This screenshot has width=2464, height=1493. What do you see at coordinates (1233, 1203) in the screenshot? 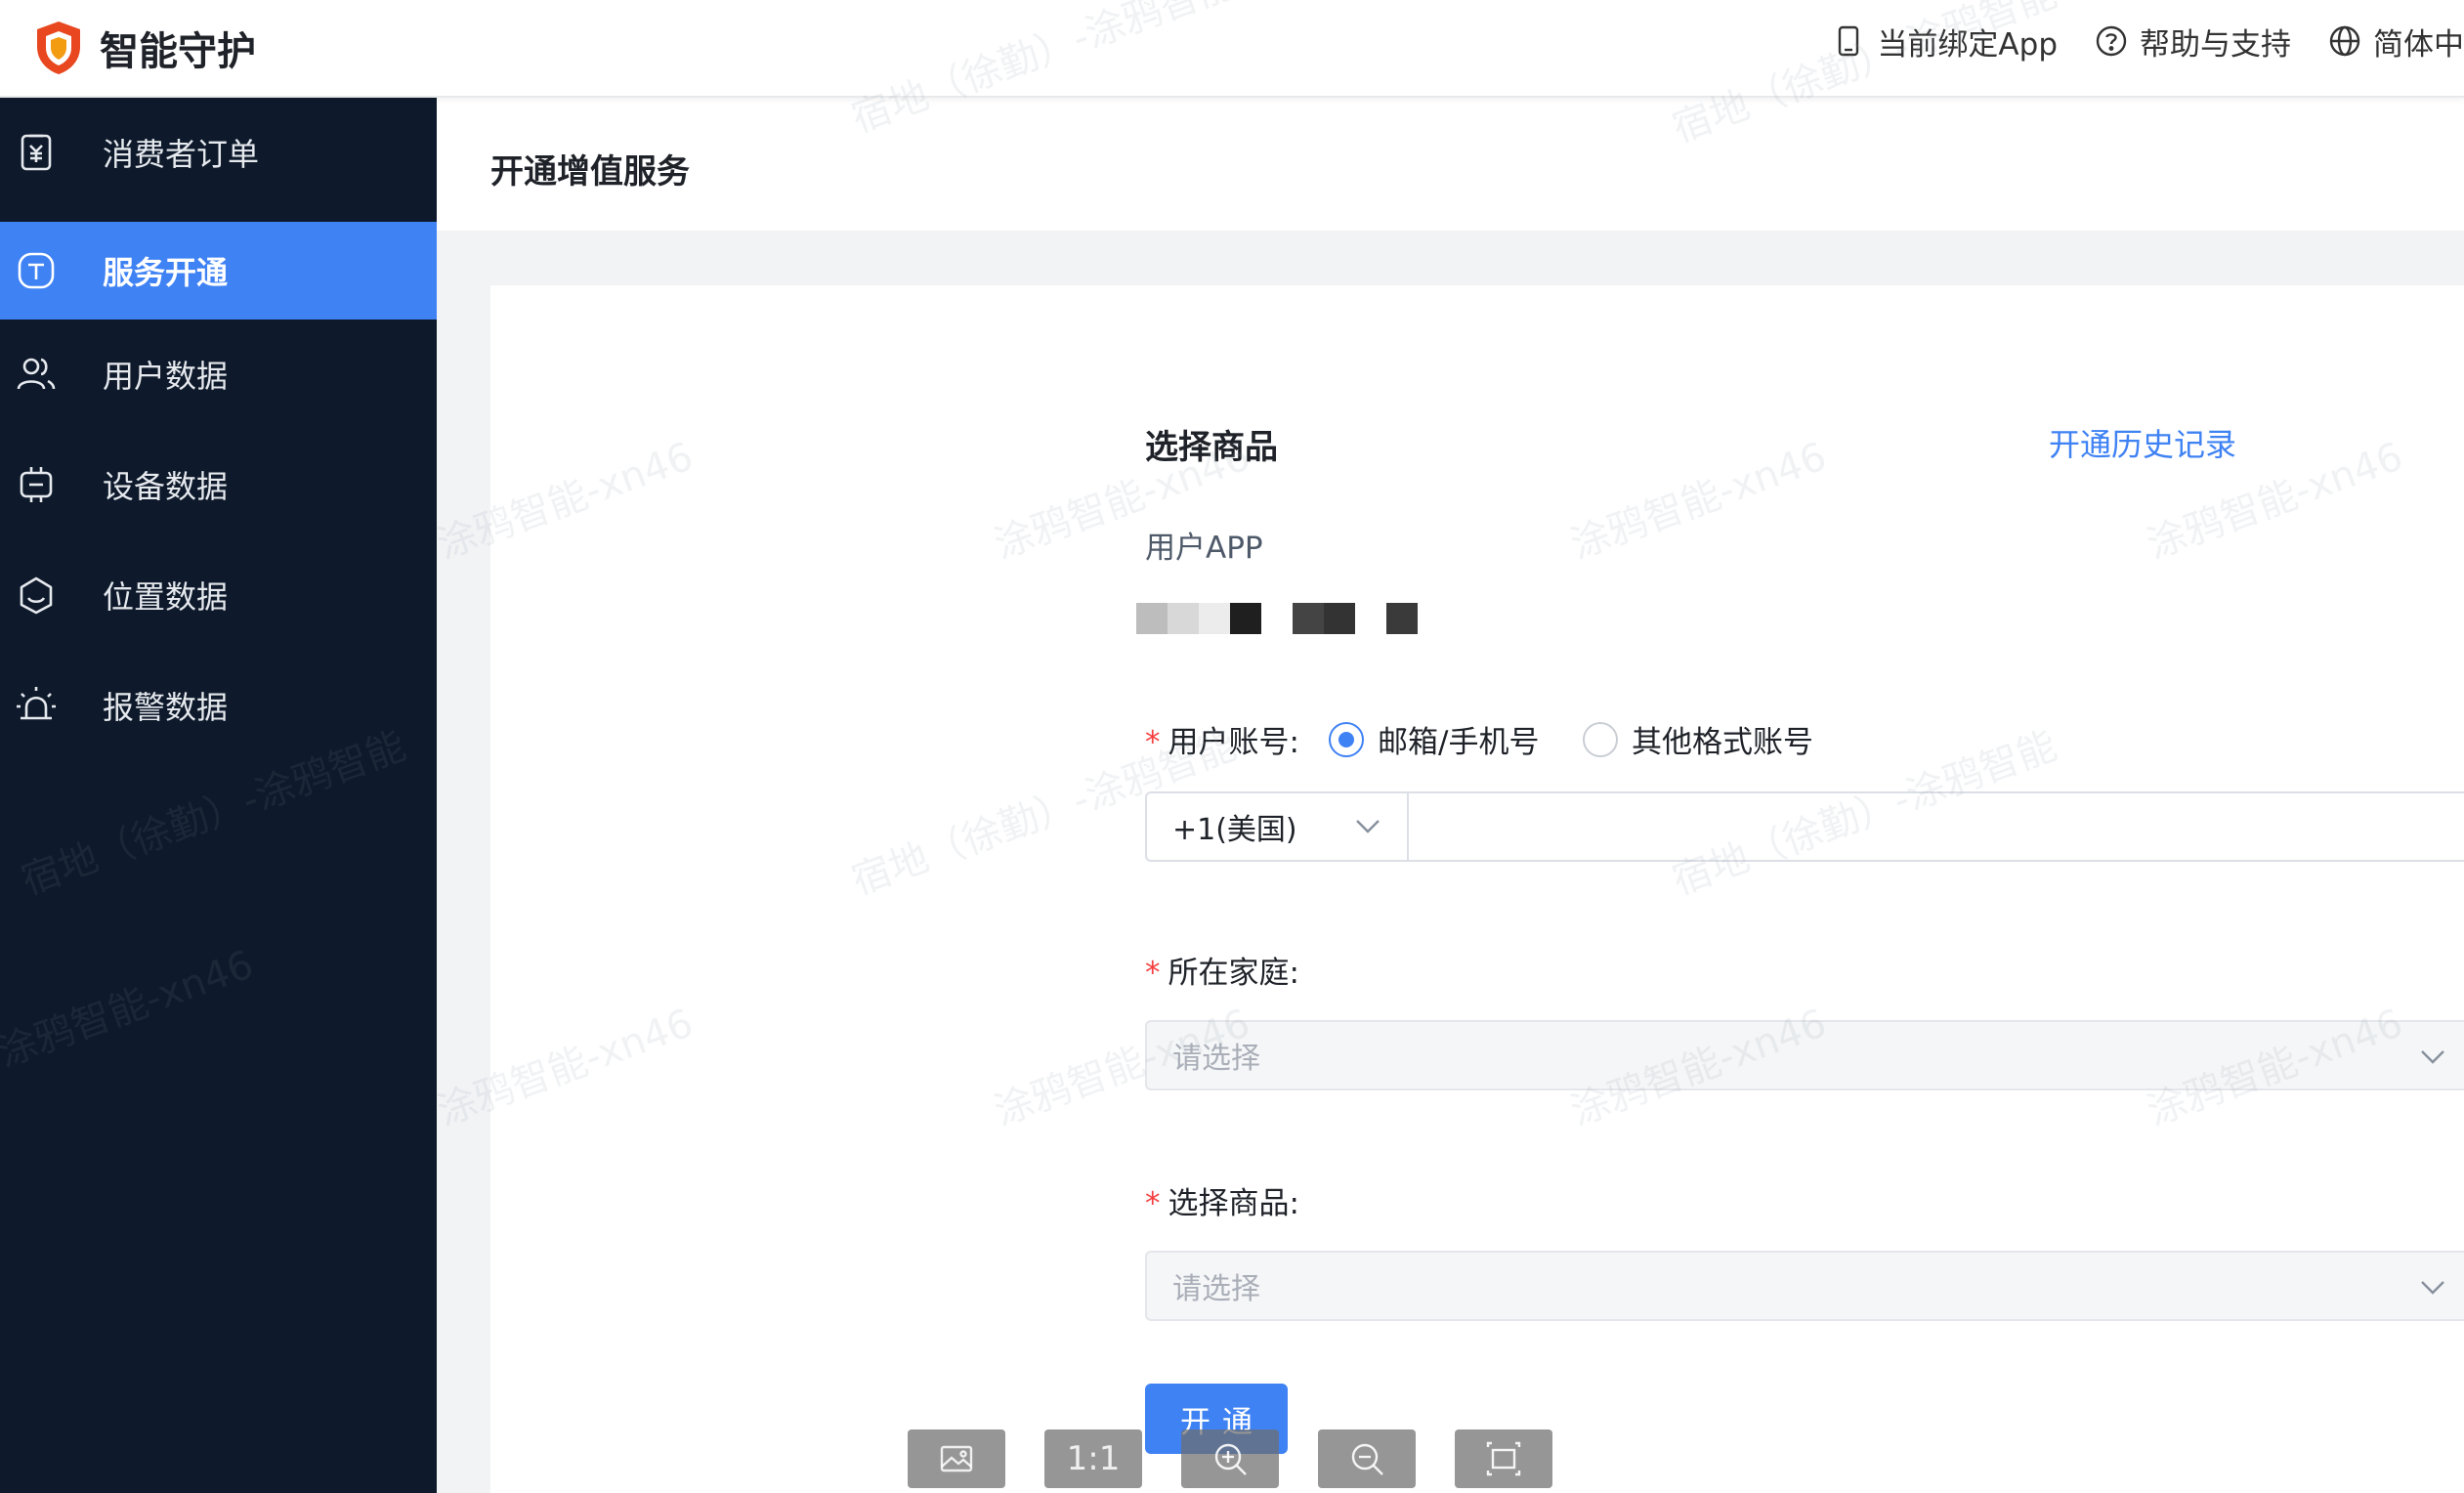
I see `product-label-text: 选择商品:` at bounding box center [1233, 1203].